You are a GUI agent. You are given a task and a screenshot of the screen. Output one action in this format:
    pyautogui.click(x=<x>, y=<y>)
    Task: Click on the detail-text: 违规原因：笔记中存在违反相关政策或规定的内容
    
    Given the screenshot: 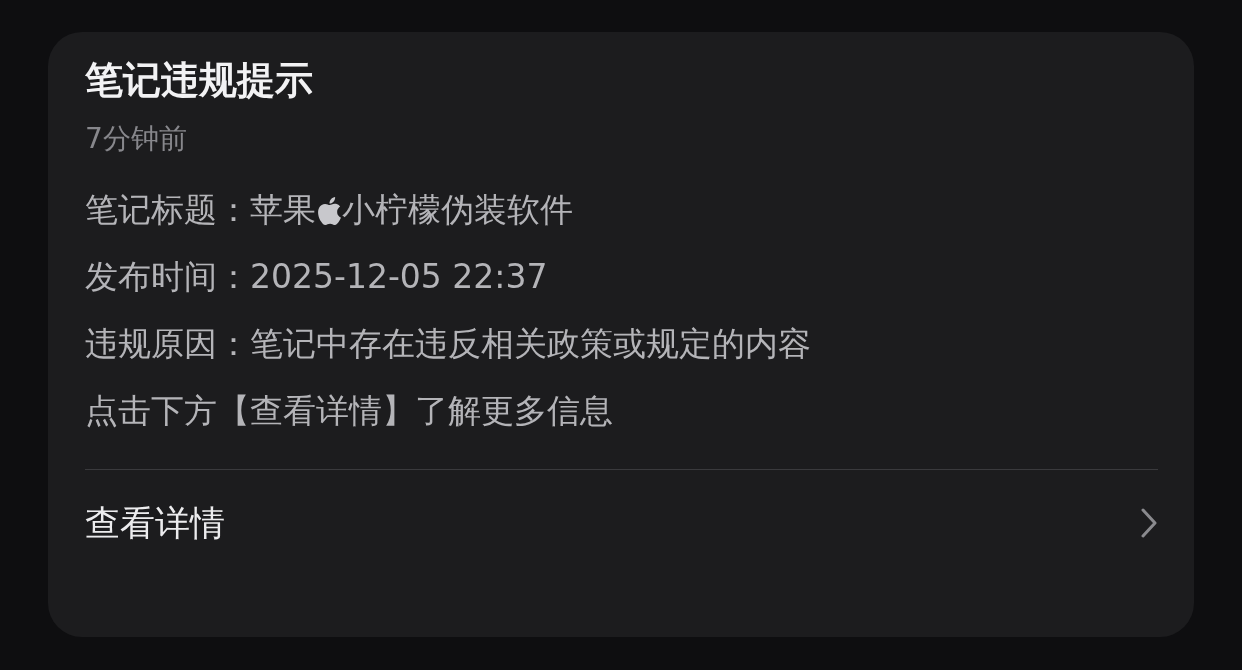 What is the action you would take?
    pyautogui.click(x=448, y=343)
    